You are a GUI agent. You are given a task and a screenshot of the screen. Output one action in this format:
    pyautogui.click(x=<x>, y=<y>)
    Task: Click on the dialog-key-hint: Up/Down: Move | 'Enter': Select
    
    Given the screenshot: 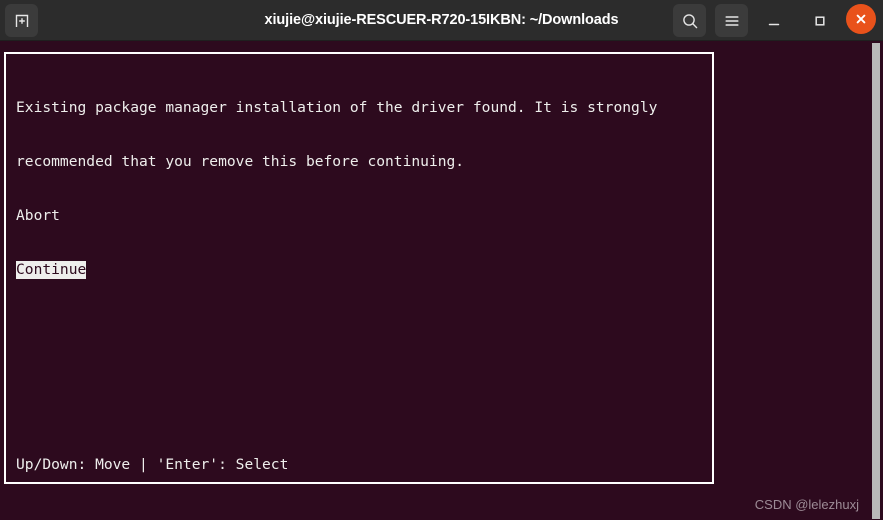 What is the action you would take?
    pyautogui.click(x=152, y=464)
    